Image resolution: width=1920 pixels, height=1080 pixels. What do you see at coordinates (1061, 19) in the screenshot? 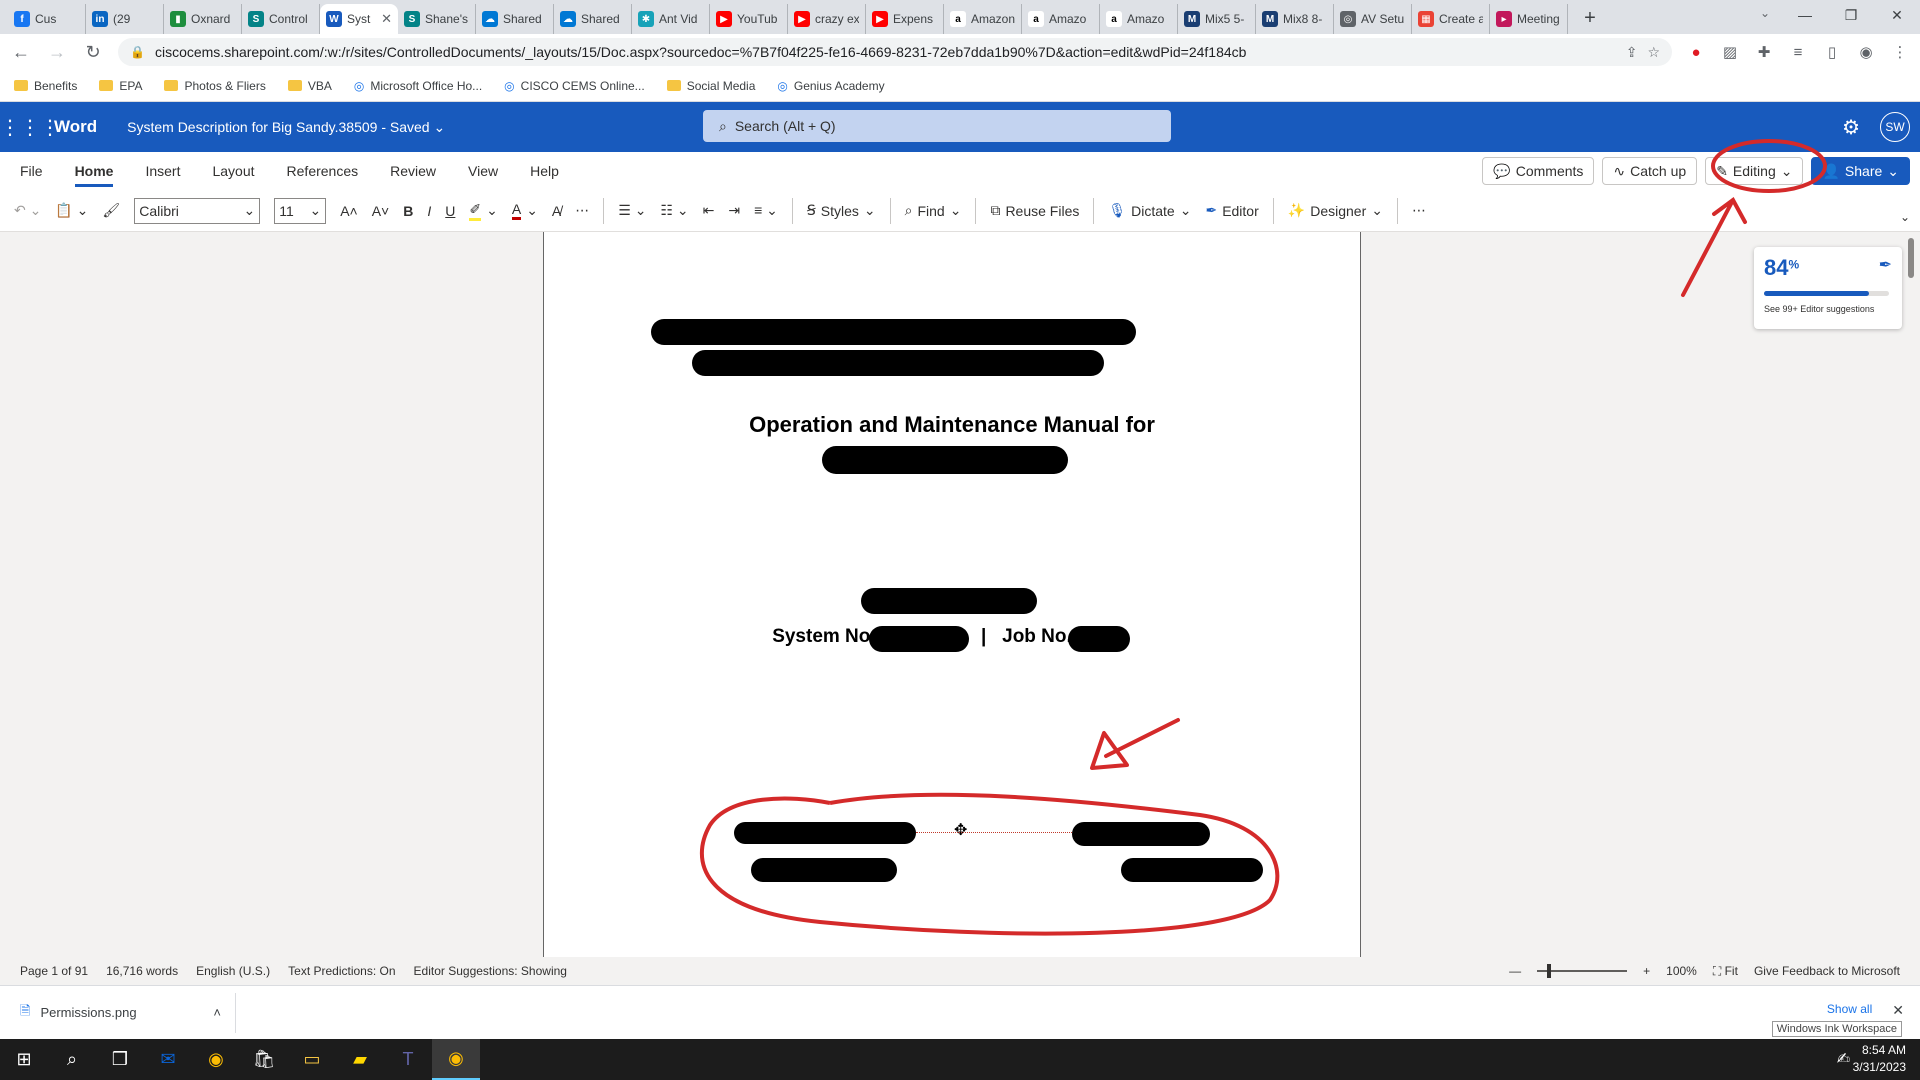
I see `browser-tab: a Amazo` at bounding box center [1061, 19].